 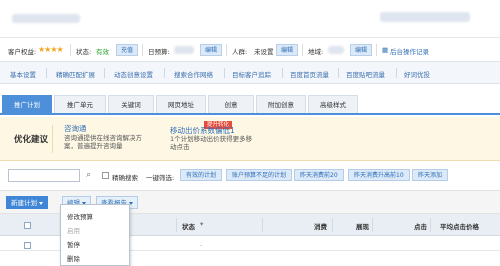 I want to click on top-header, so click(x=250, y=19).